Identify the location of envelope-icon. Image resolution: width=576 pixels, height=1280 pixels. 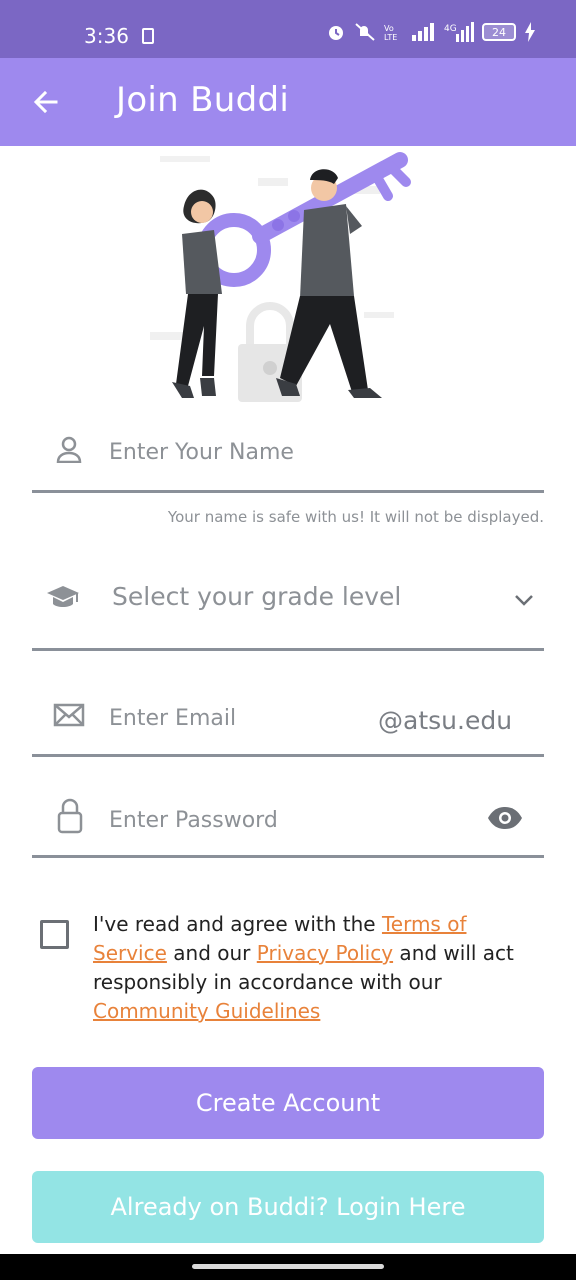
(69, 715).